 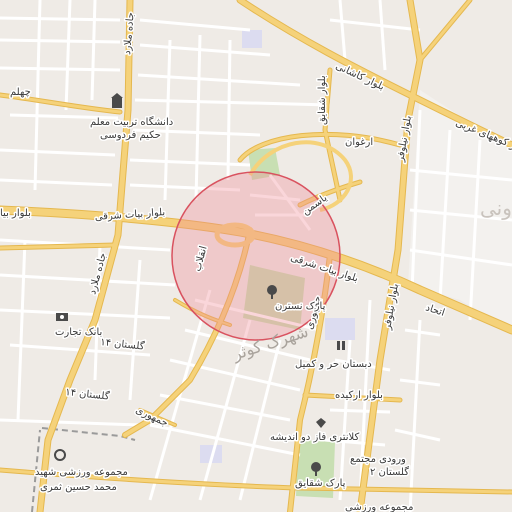 I want to click on area-label-partial: ونی, so click(x=496, y=208).